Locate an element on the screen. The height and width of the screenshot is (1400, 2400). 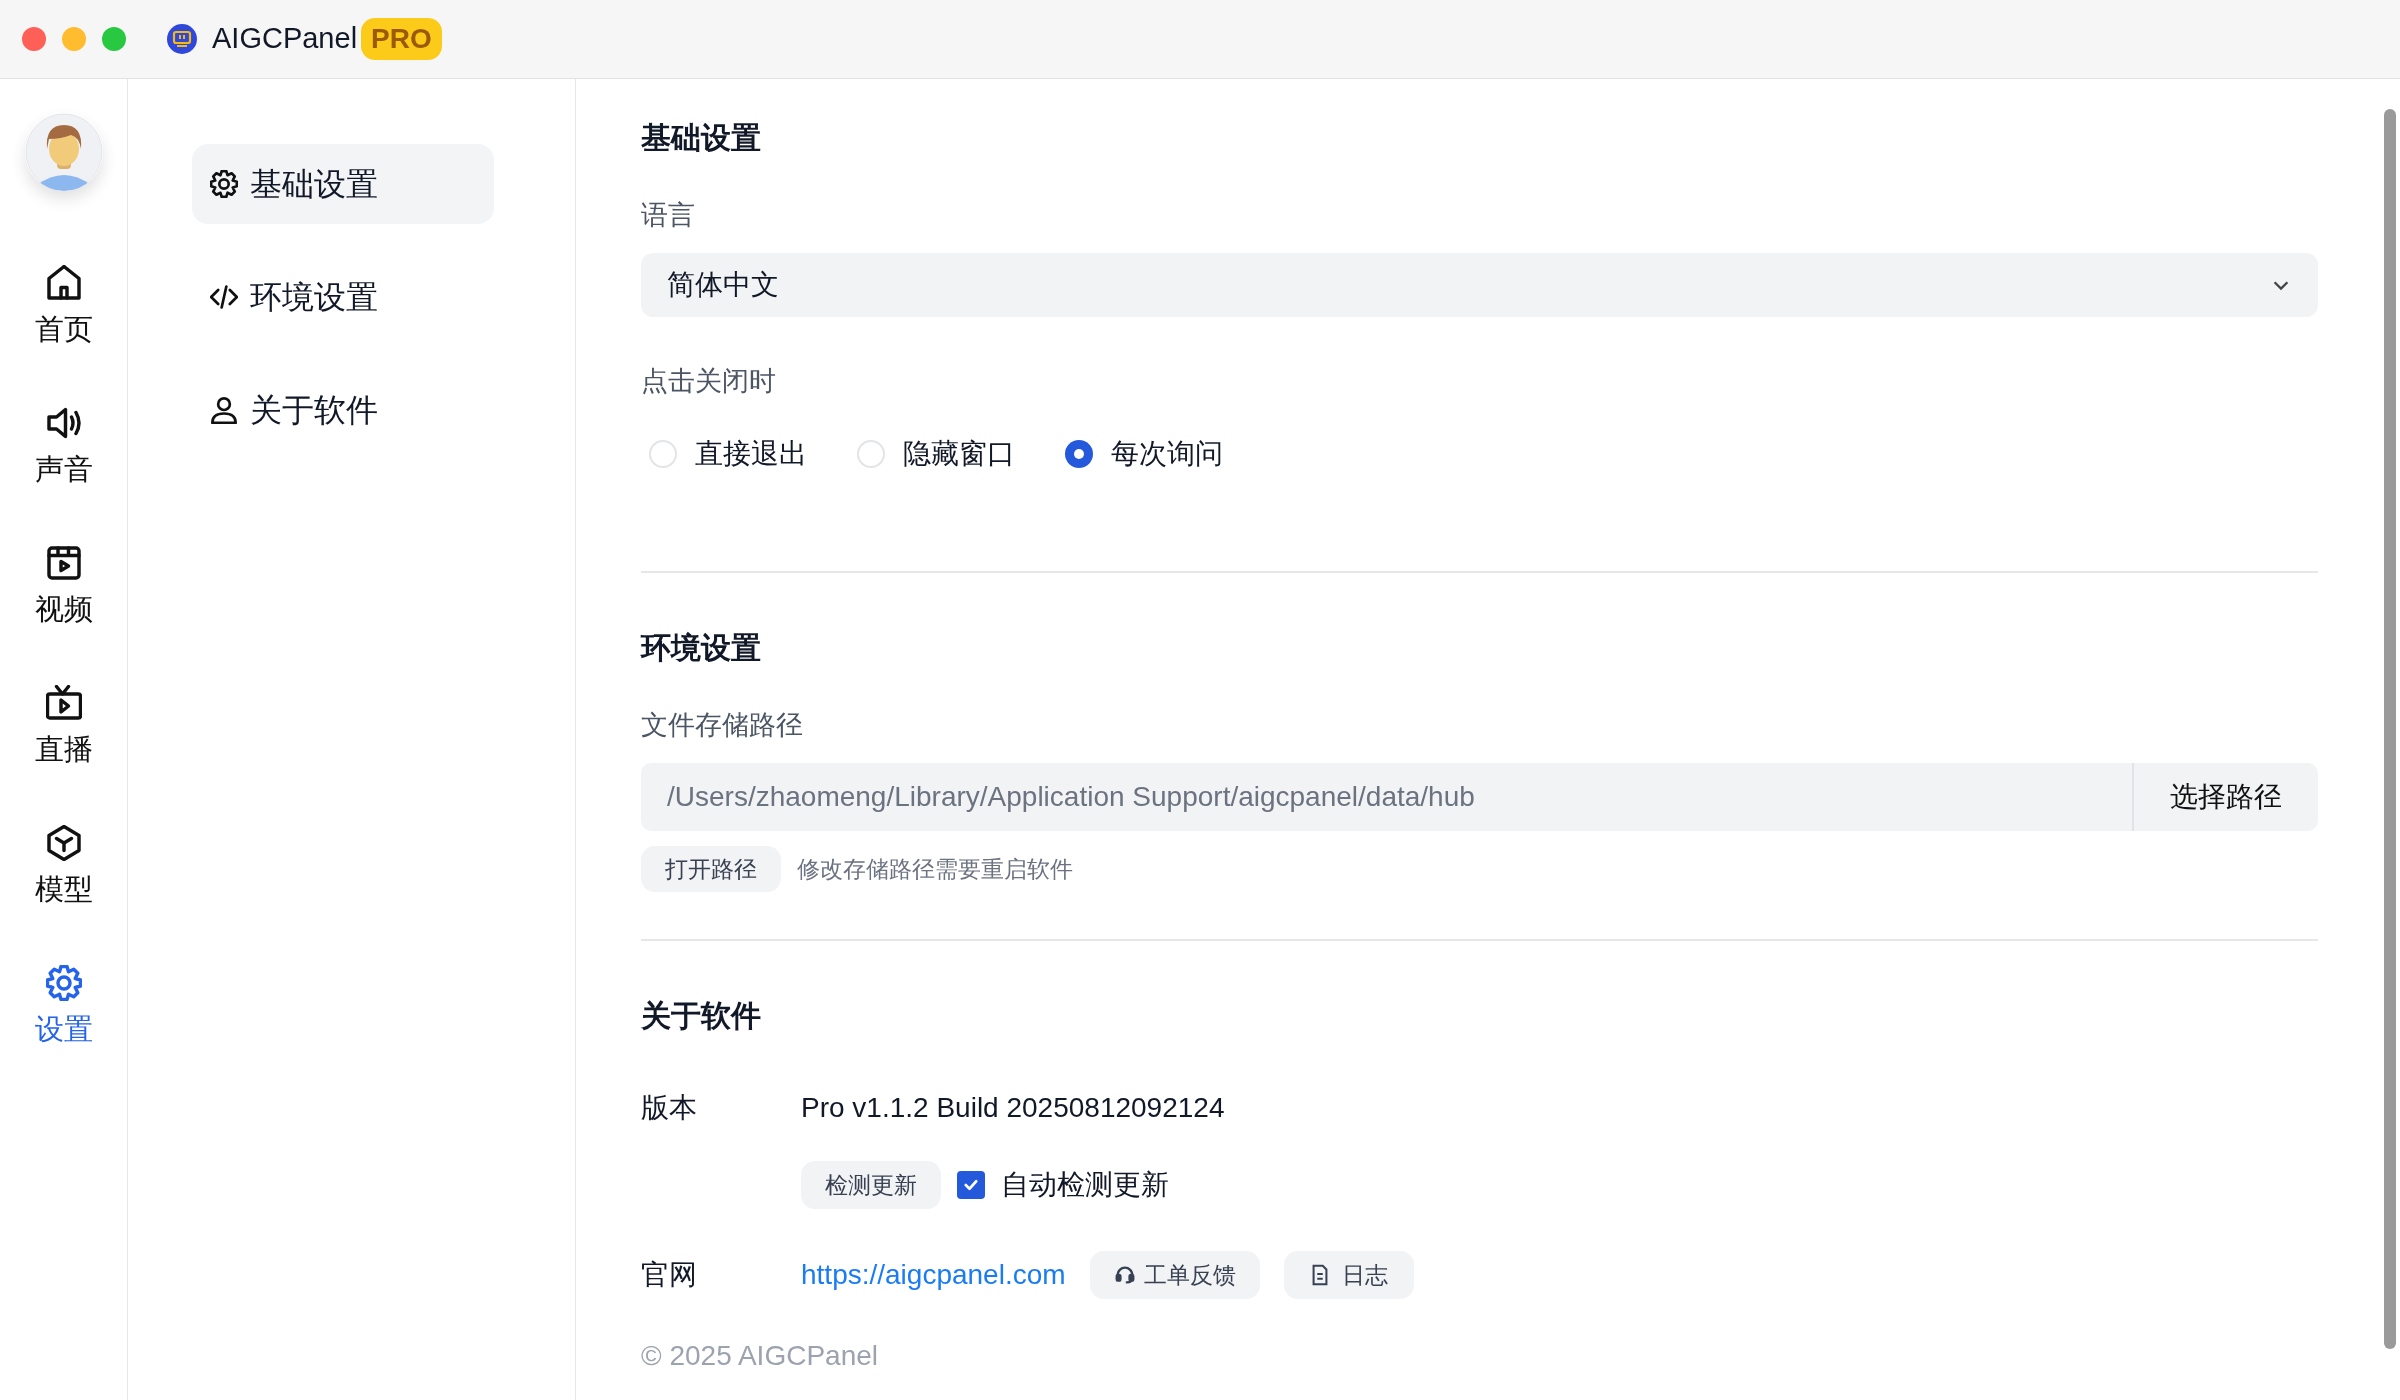
feedback-button: 工单反馈 is located at coordinates (1174, 1275).